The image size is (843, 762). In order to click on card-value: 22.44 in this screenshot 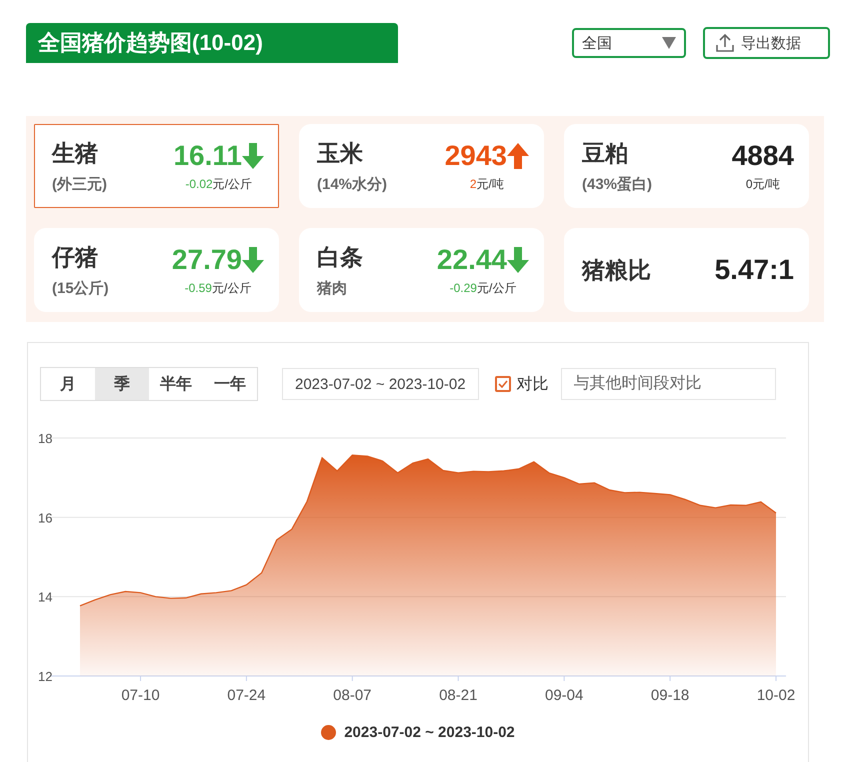, I will do `click(471, 260)`.